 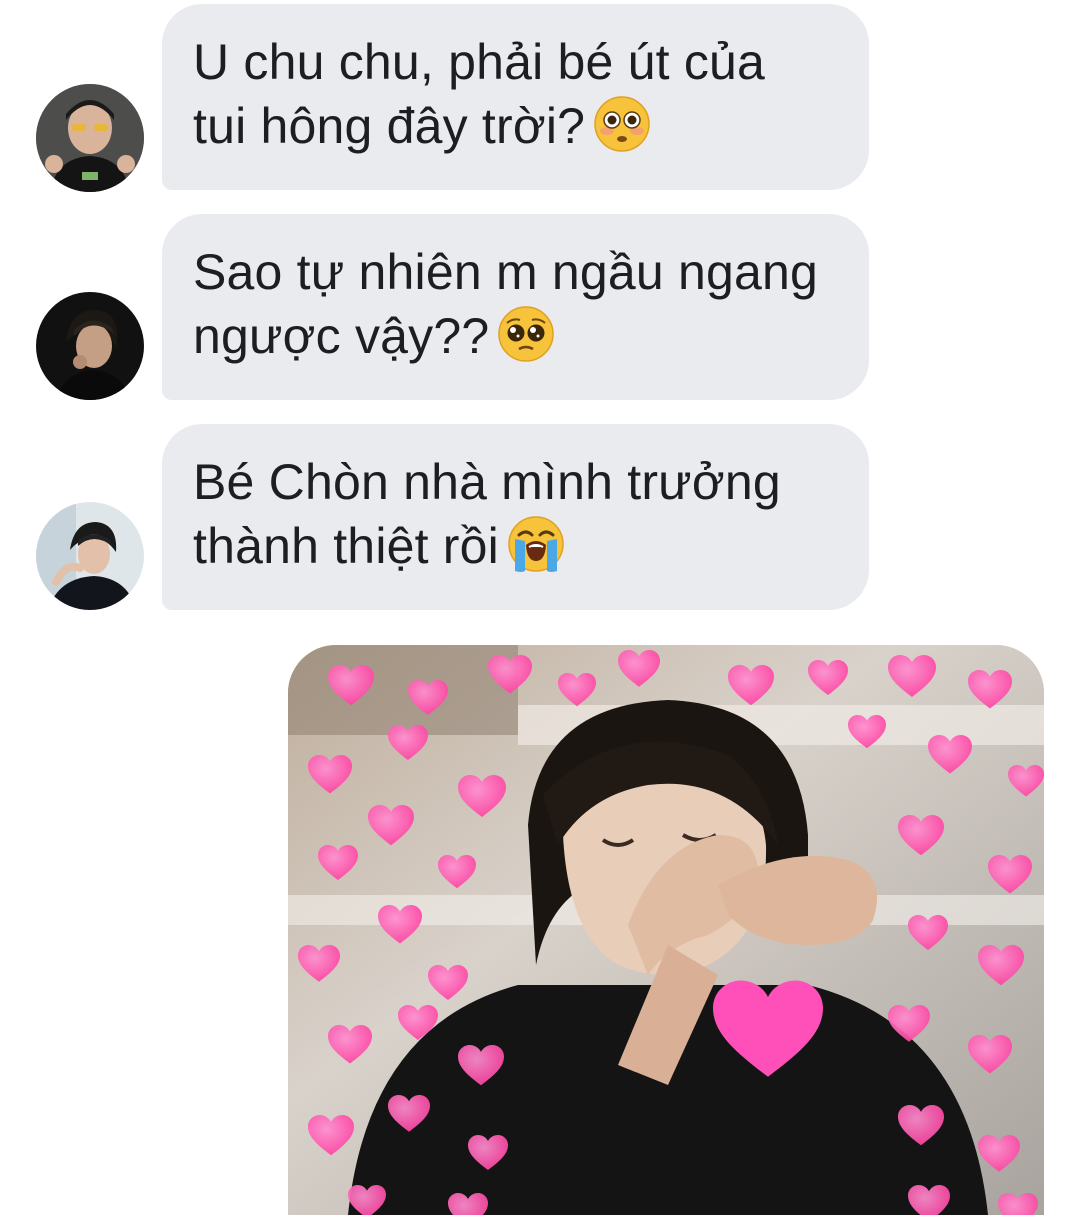 I want to click on flushed-face-emoji-icon, so click(x=622, y=124).